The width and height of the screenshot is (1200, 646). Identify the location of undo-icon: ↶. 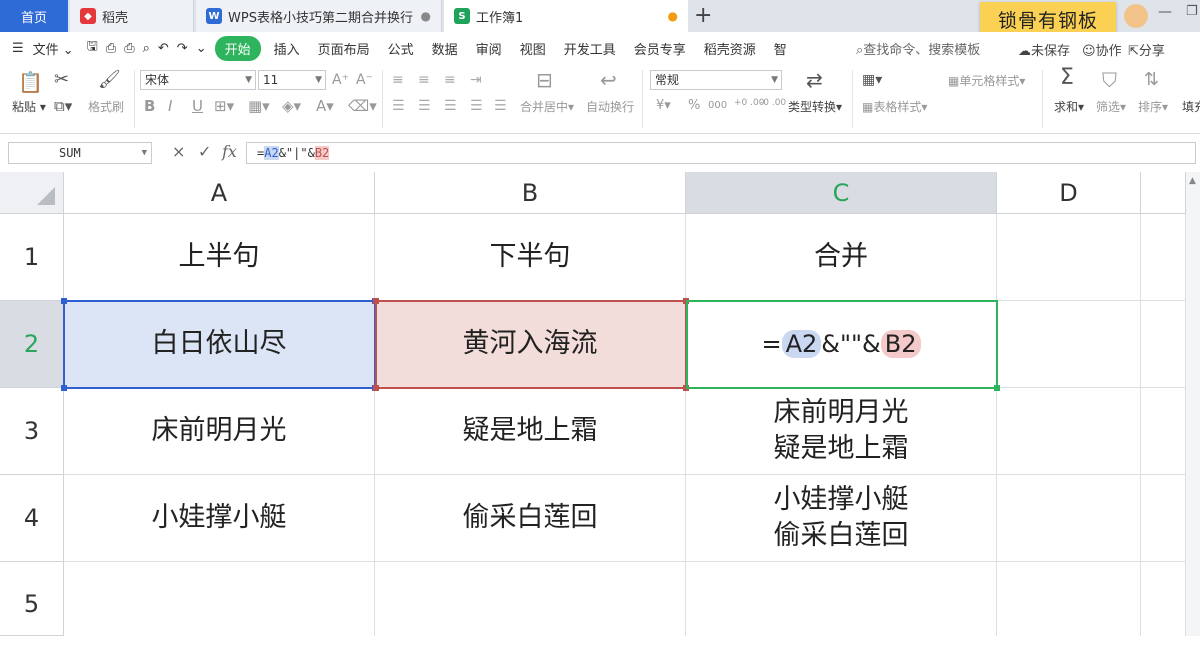
(163, 48).